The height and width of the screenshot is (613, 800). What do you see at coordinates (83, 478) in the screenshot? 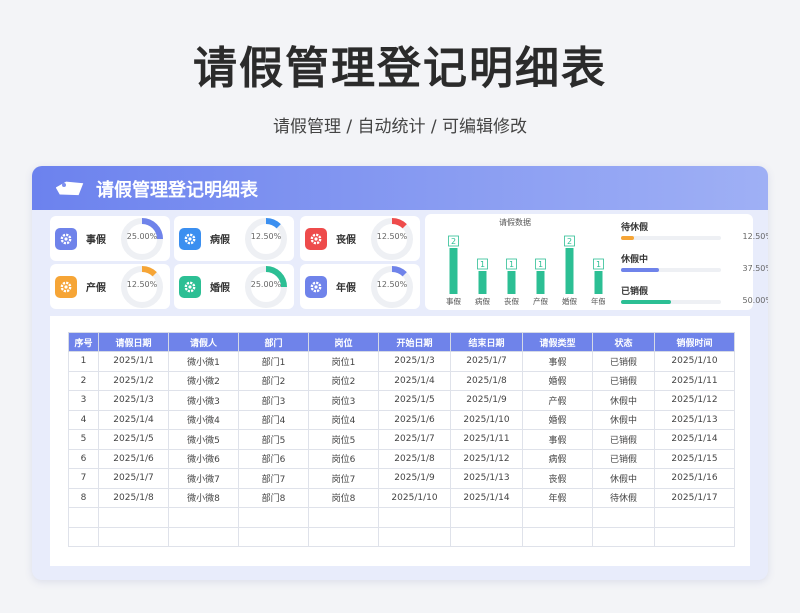
I see `table-cell: 7` at bounding box center [83, 478].